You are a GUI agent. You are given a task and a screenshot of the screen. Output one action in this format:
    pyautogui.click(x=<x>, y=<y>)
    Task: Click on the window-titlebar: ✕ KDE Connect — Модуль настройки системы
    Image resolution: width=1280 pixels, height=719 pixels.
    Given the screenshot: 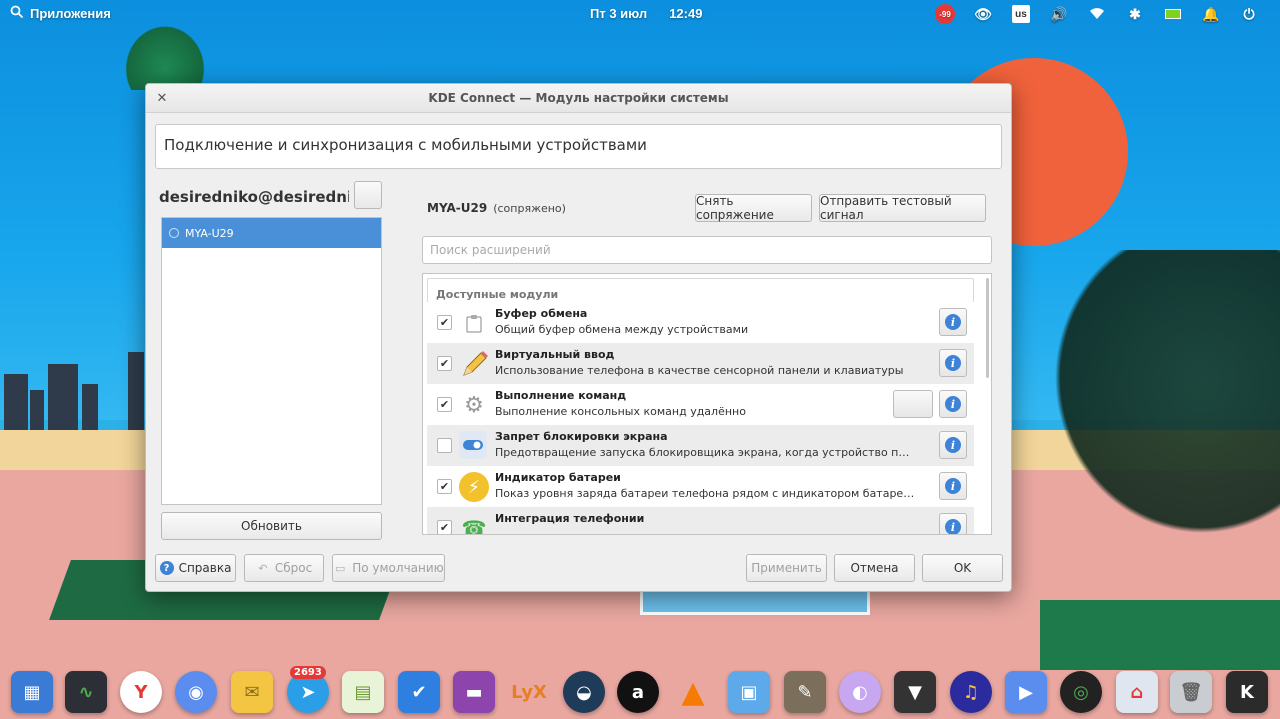 What is the action you would take?
    pyautogui.click(x=578, y=98)
    